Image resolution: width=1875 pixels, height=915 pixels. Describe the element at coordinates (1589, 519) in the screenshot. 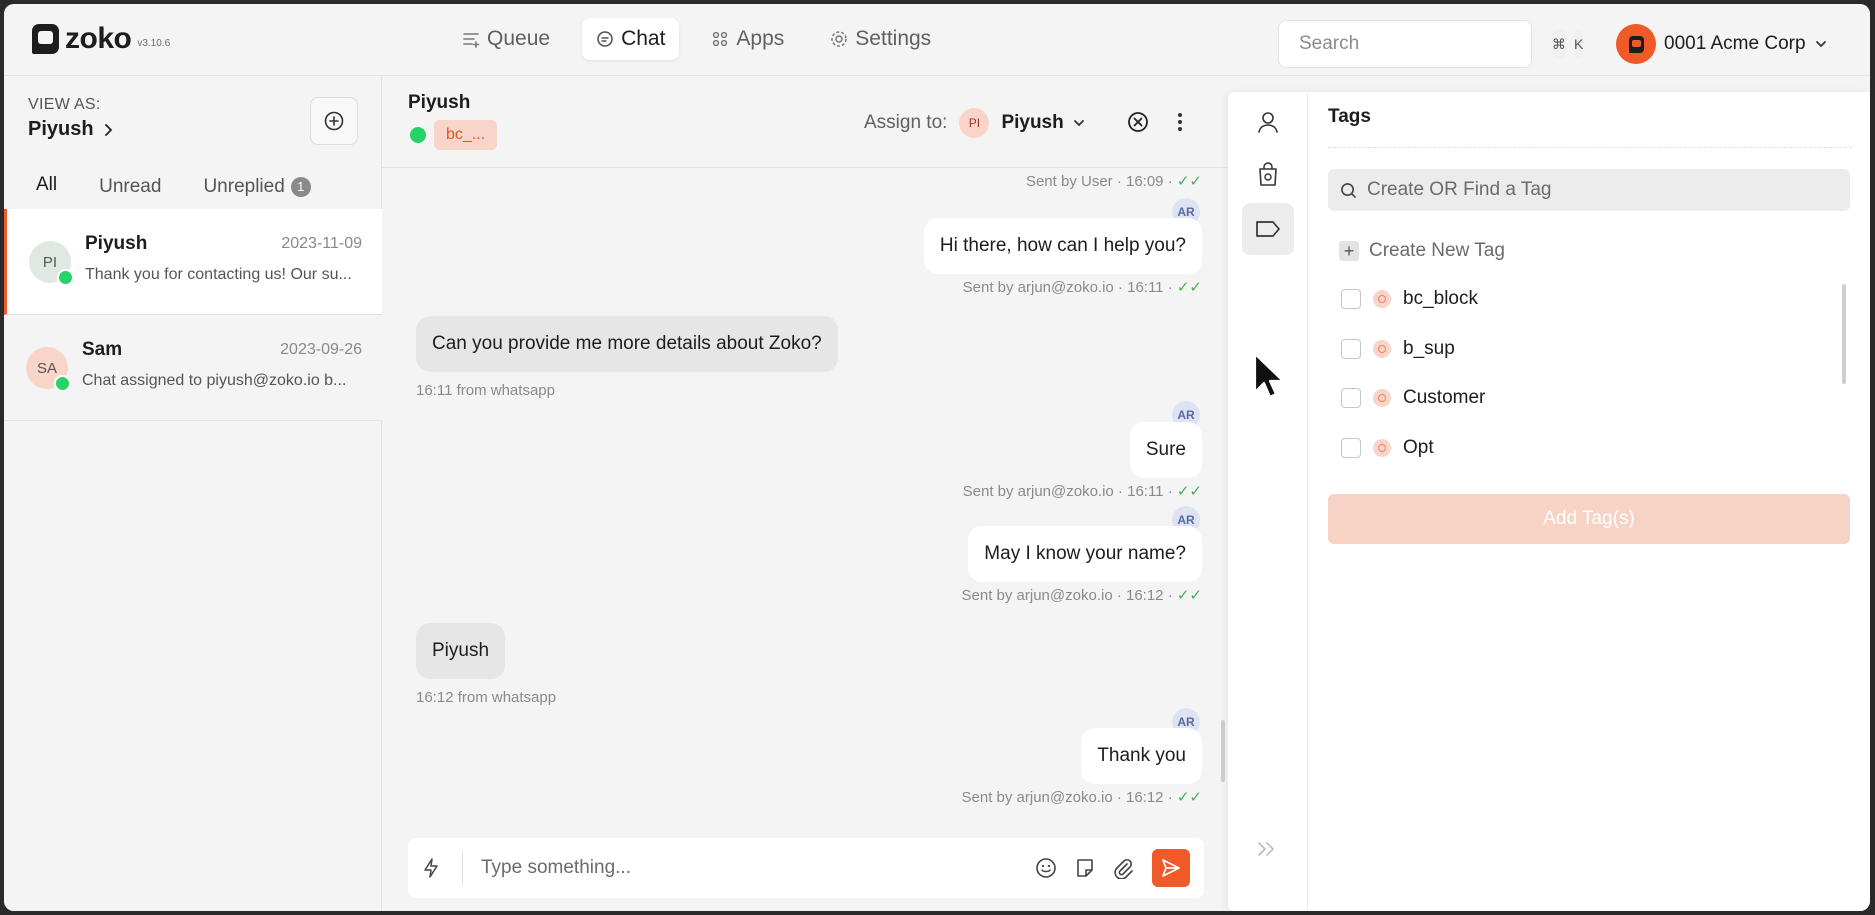

I see `add-tags-button: Add Tag(s)` at that location.